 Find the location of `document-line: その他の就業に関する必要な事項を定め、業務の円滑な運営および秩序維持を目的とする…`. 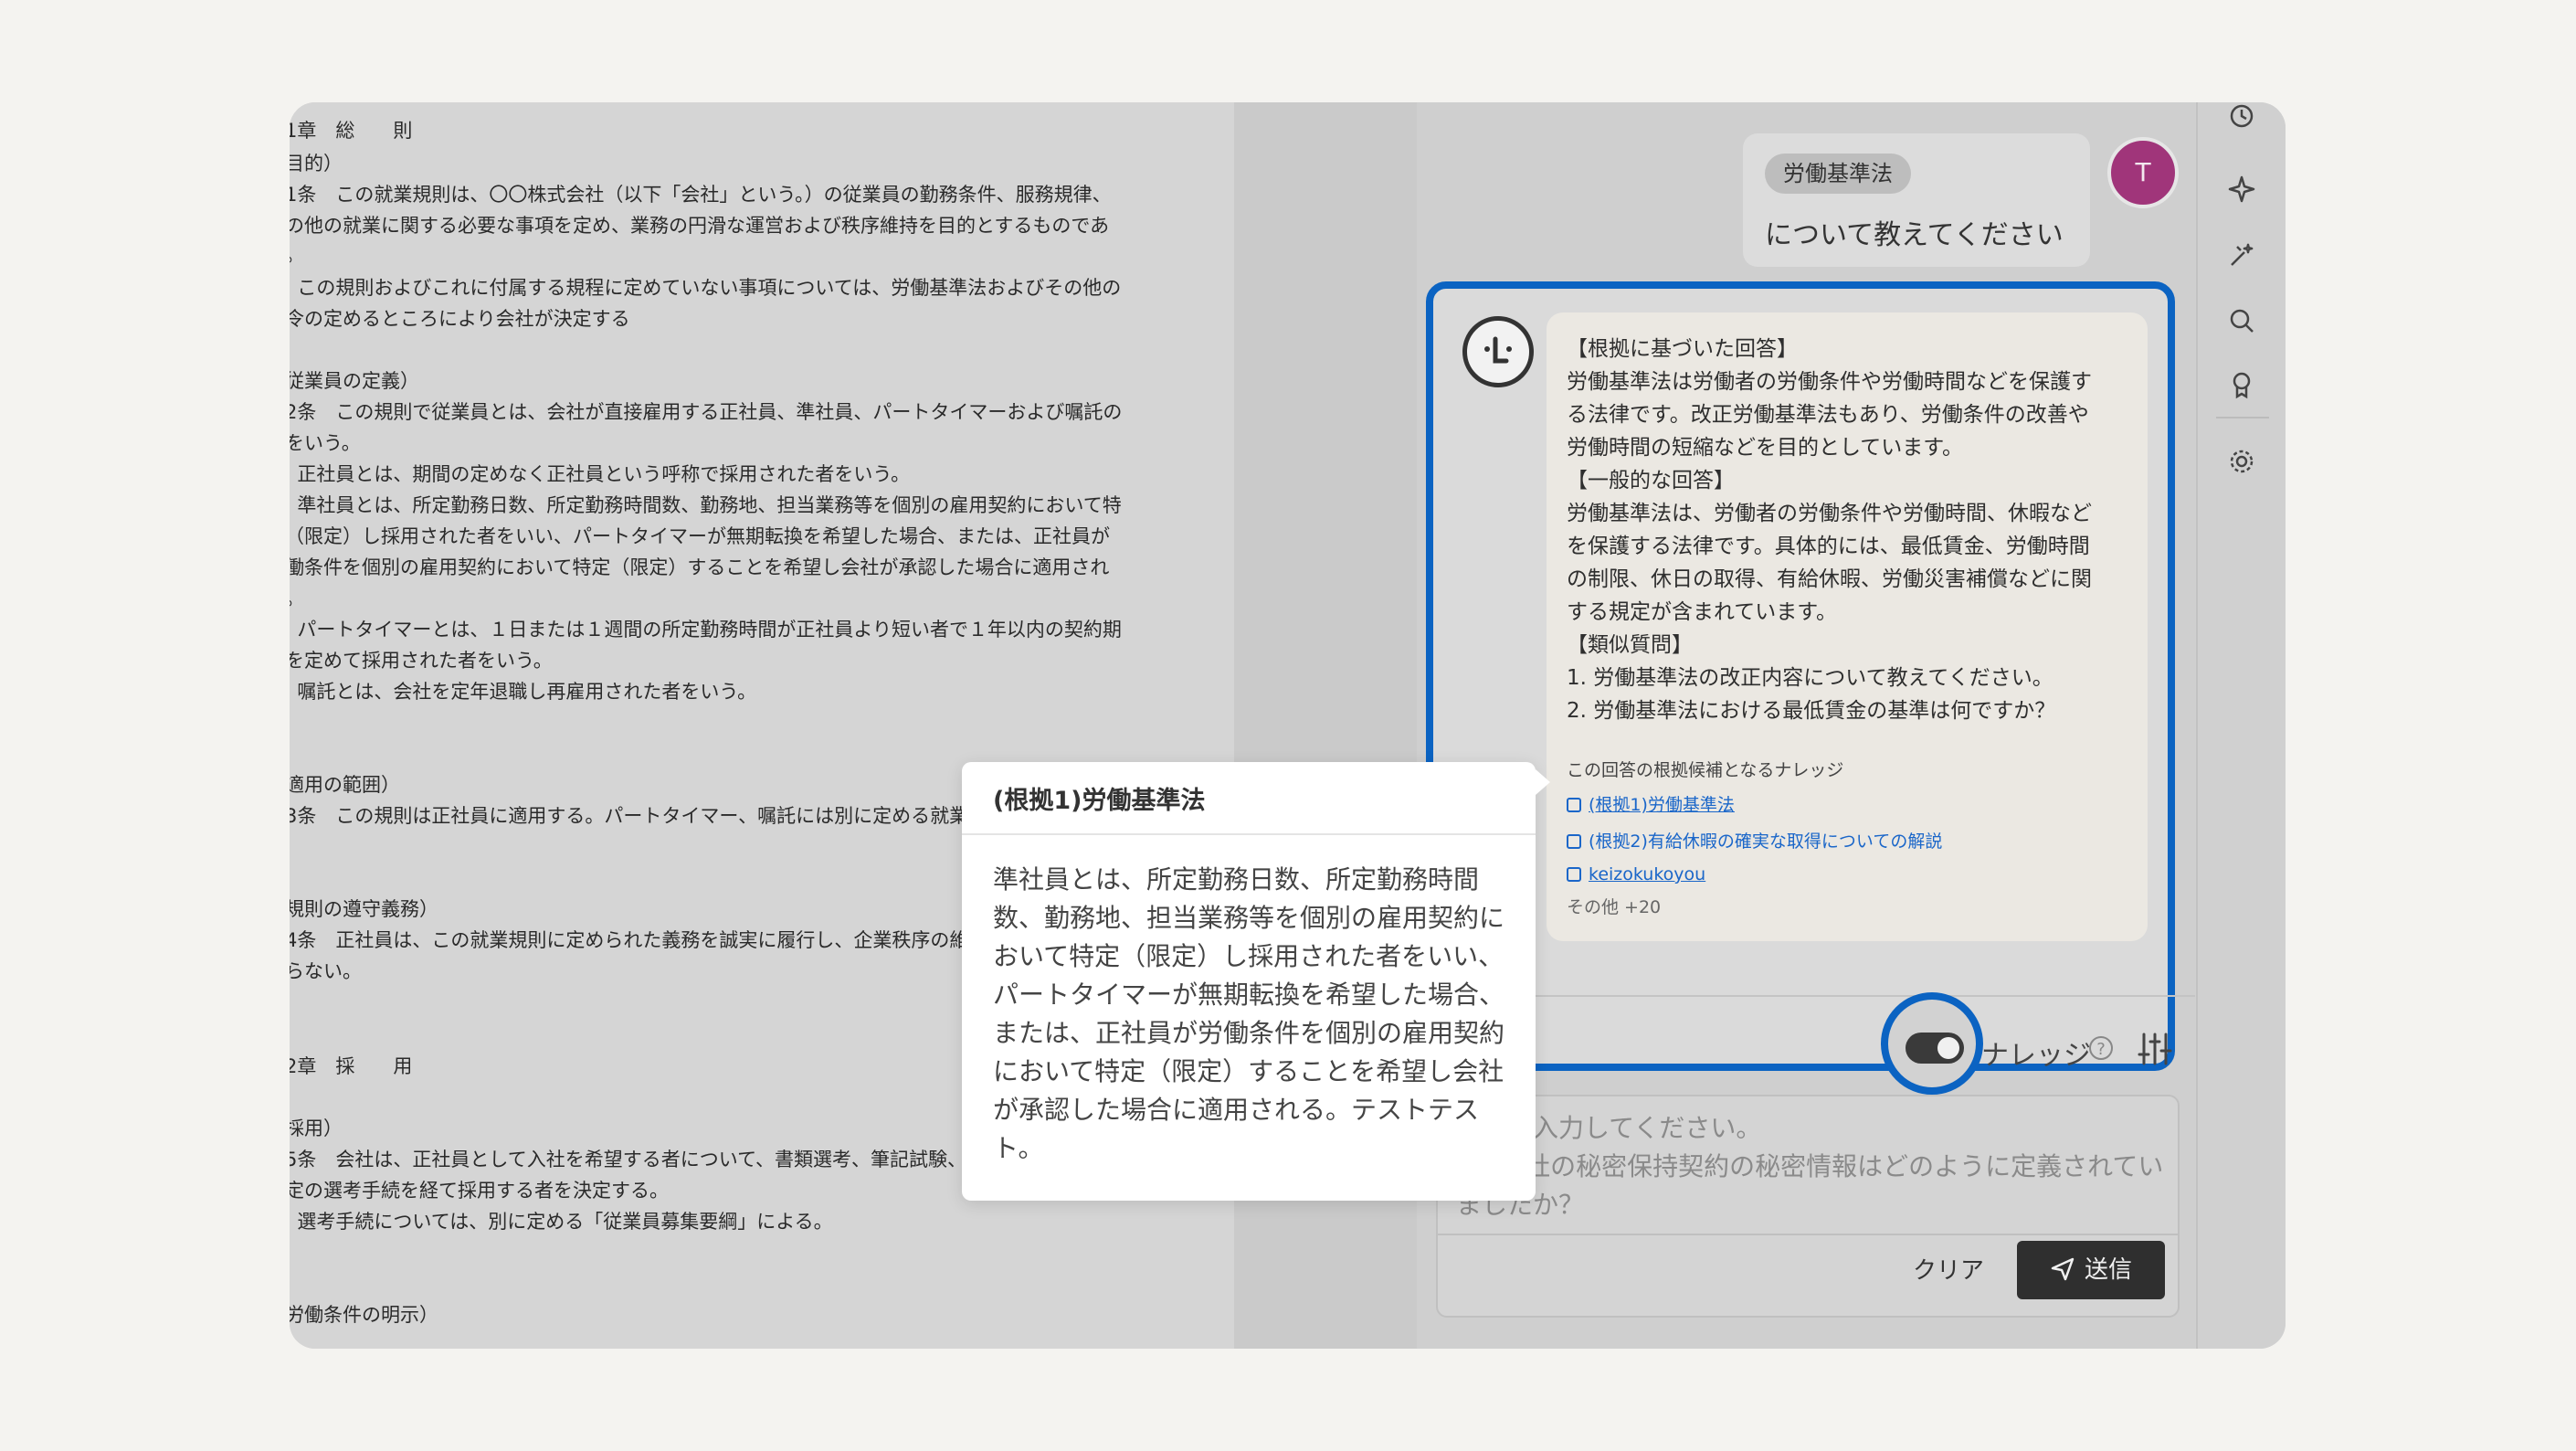

document-line: その他の就業に関する必要な事項を定め、業務の円滑な運営および秩序維持を目的とする… is located at coordinates (700, 226).